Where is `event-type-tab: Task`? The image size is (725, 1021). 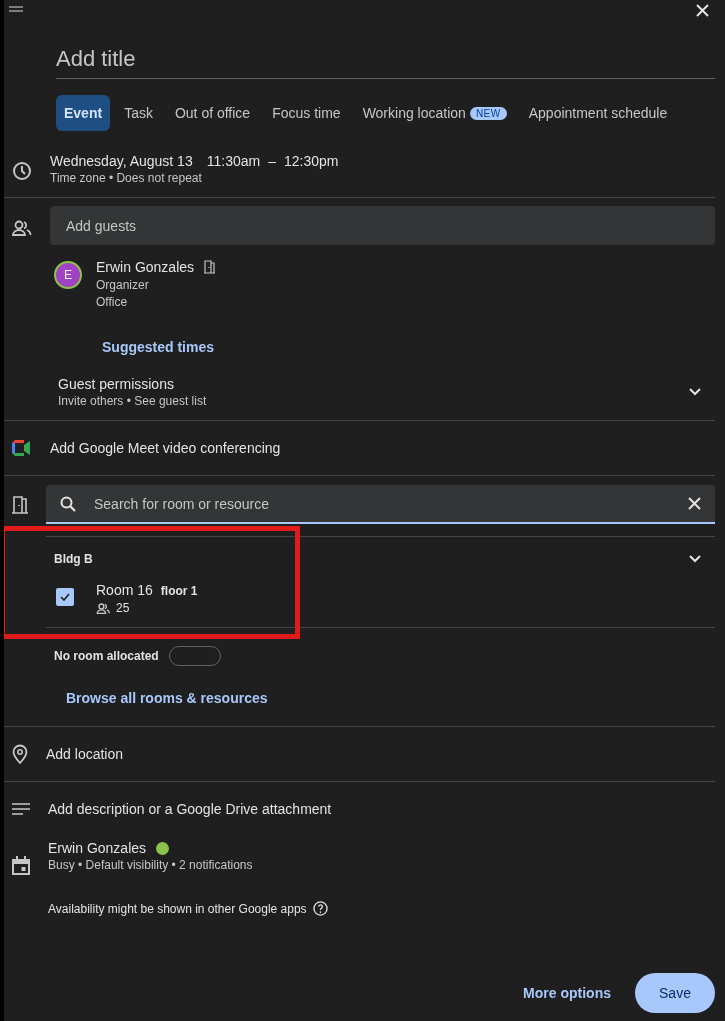 event-type-tab: Task is located at coordinates (138, 113).